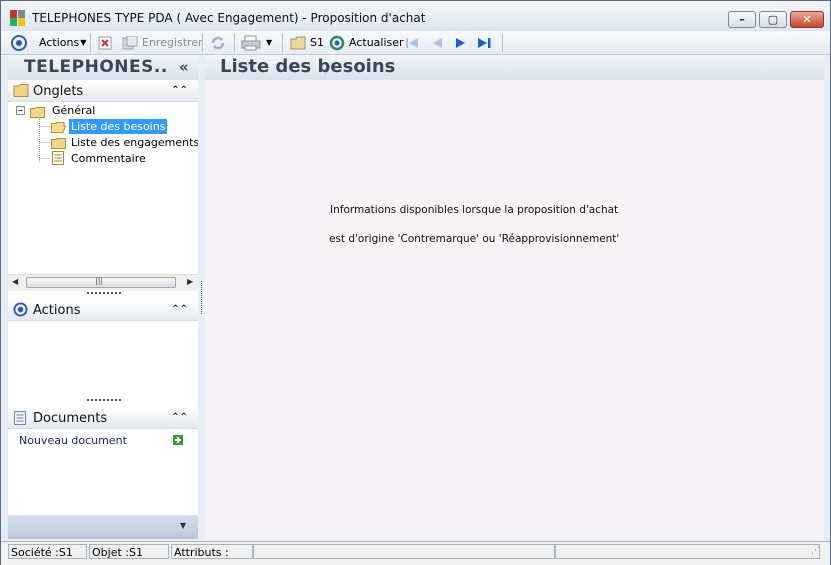  Describe the element at coordinates (15, 281) in the screenshot. I see `scroll-left-icon: ◀` at that location.